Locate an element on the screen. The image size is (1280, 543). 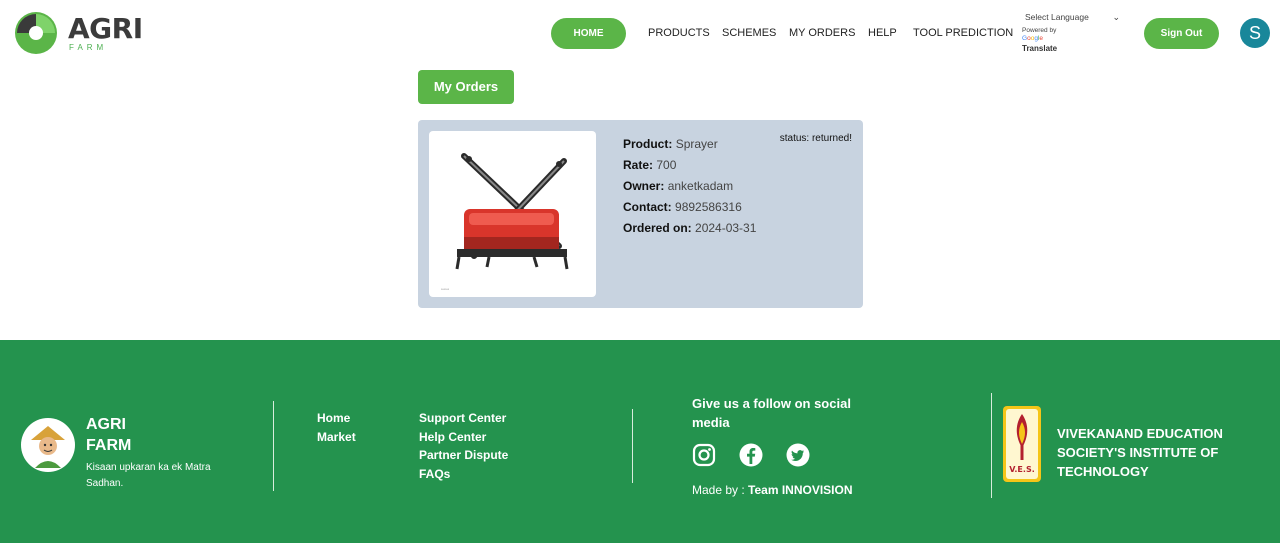
footer-link-help-center: Help Center is located at coordinates (452, 437).